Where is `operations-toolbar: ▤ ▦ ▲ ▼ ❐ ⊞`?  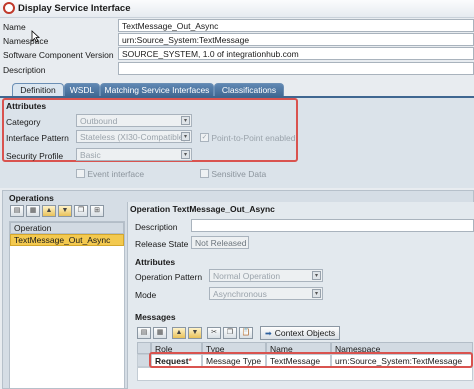
operations-toolbar: ▤ ▦ ▲ ▼ ❐ ⊞ is located at coordinates (57, 211).